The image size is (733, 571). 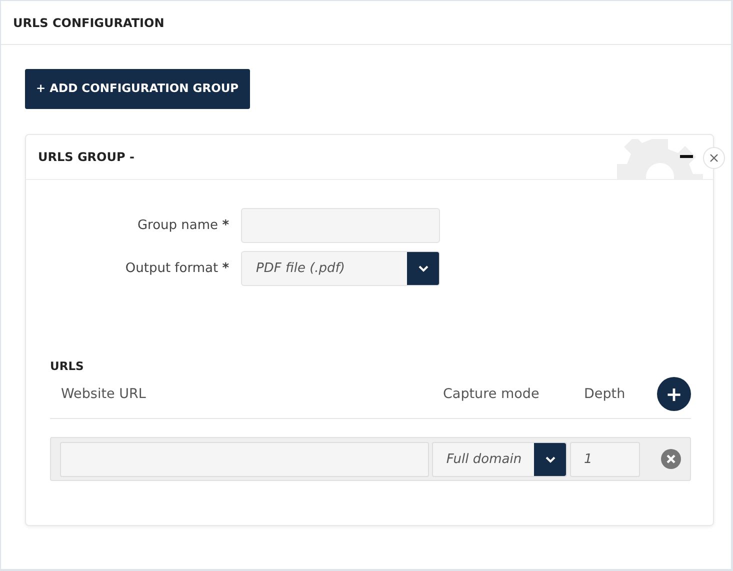 What do you see at coordinates (714, 158) in the screenshot?
I see `close-icon` at bounding box center [714, 158].